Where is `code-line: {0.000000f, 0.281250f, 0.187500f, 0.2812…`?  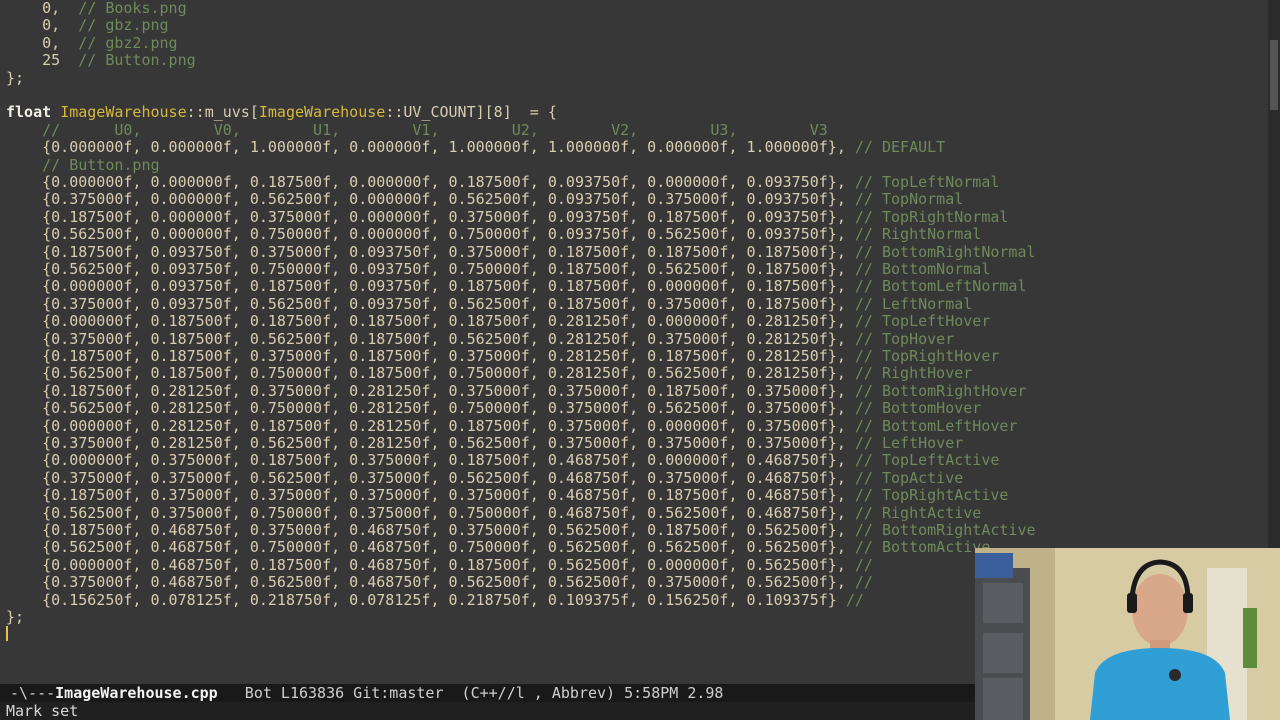
code-line: {0.000000f, 0.281250f, 0.187500f, 0.2812… is located at coordinates (512, 425).